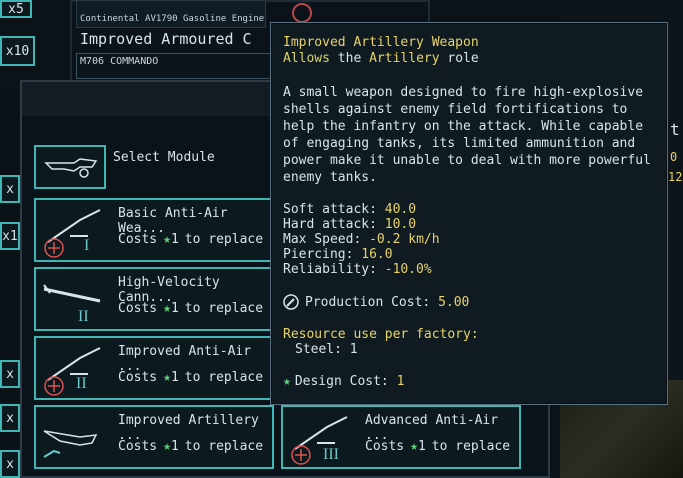  I want to click on stat-value: -0.2 km/h, so click(404, 239).